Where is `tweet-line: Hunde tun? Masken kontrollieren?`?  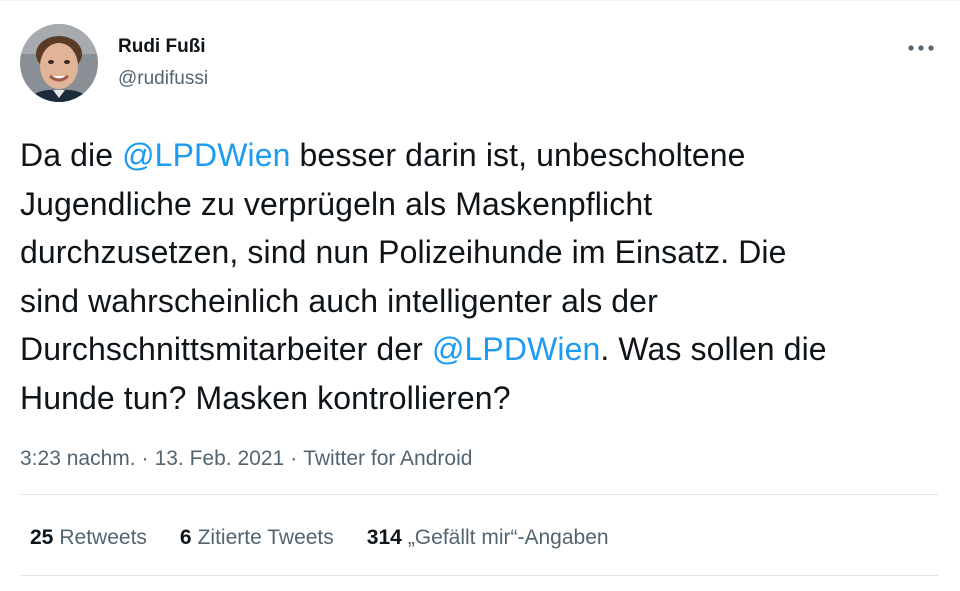
tweet-line: Hunde tun? Masken kontrollieren? is located at coordinates (485, 398).